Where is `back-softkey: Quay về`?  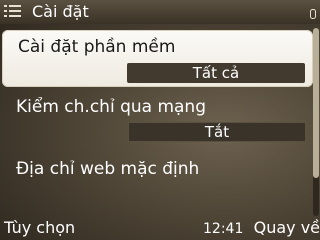
back-softkey: Quay về is located at coordinates (287, 228).